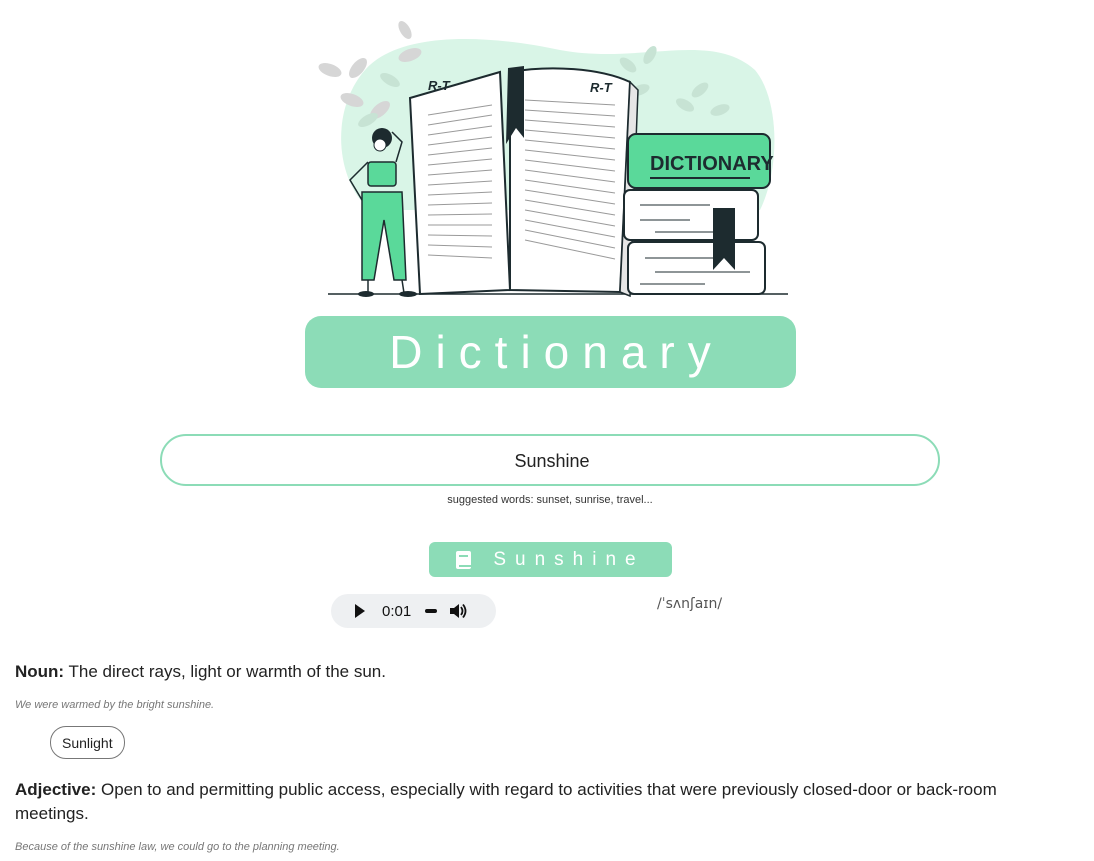 The width and height of the screenshot is (1094, 861). What do you see at coordinates (431, 611) in the screenshot?
I see `audio-progress` at bounding box center [431, 611].